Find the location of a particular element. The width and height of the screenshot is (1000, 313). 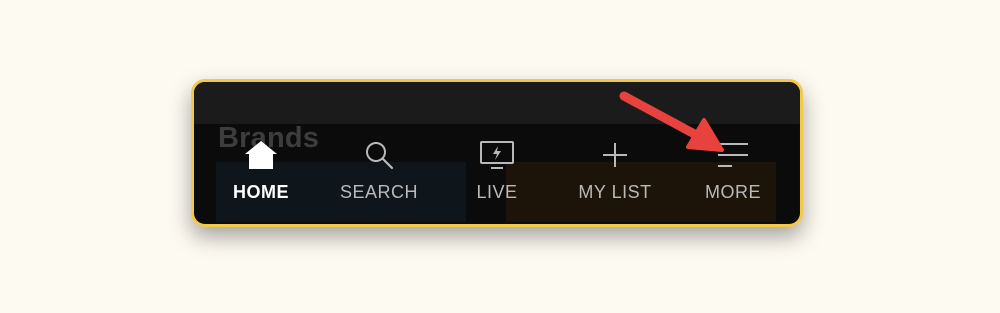

tab-more: MORE is located at coordinates (733, 170).